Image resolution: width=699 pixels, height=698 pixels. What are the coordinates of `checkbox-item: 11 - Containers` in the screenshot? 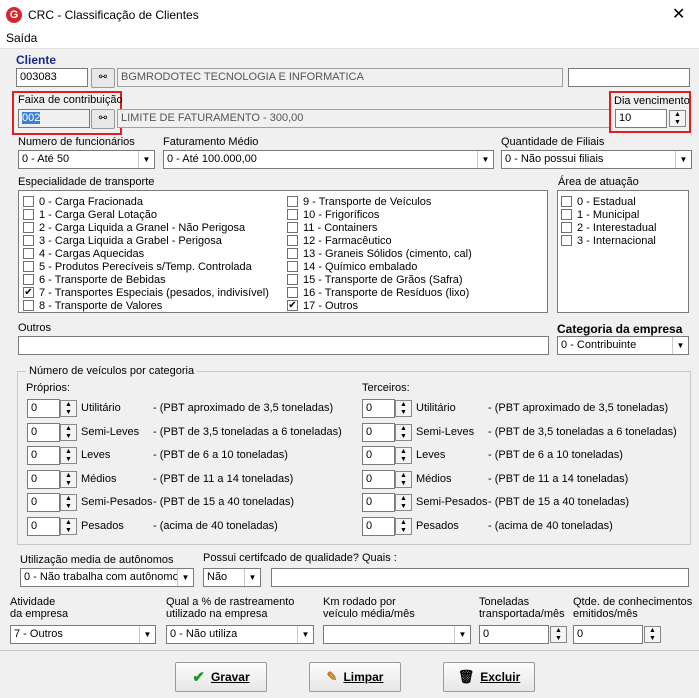 It's located at (332, 227).